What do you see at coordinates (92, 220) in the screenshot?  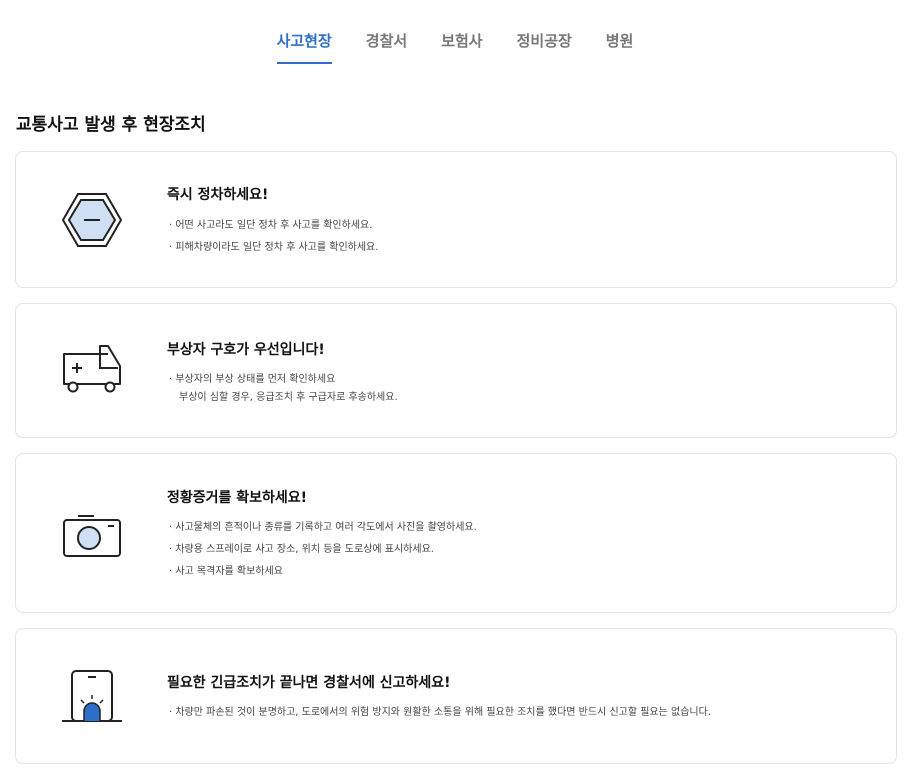 I see `hexagon-stop-icon` at bounding box center [92, 220].